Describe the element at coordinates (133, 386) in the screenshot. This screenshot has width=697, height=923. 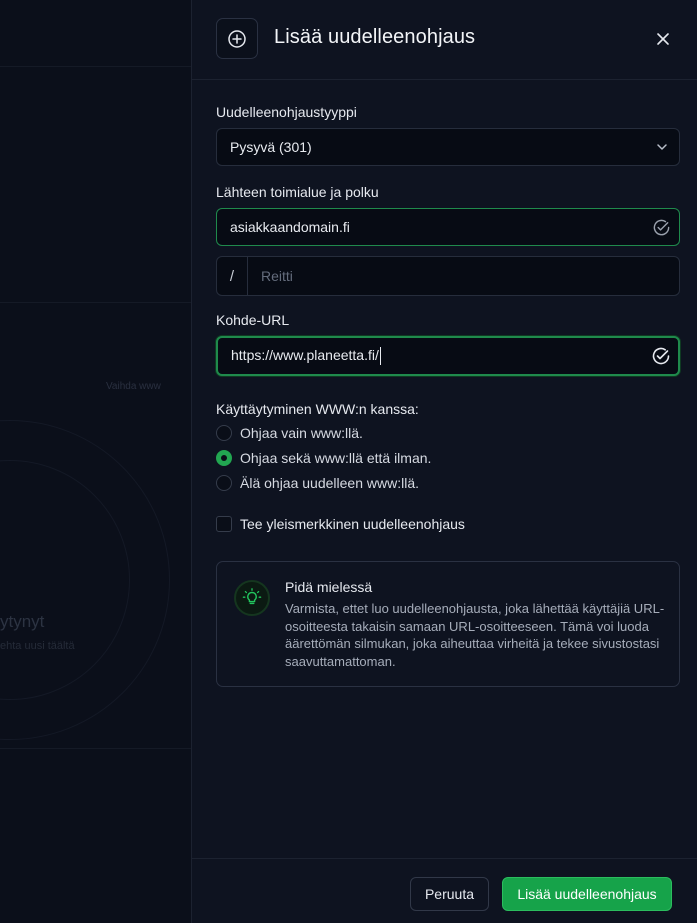
I see `background-link: Vaihda www` at that location.